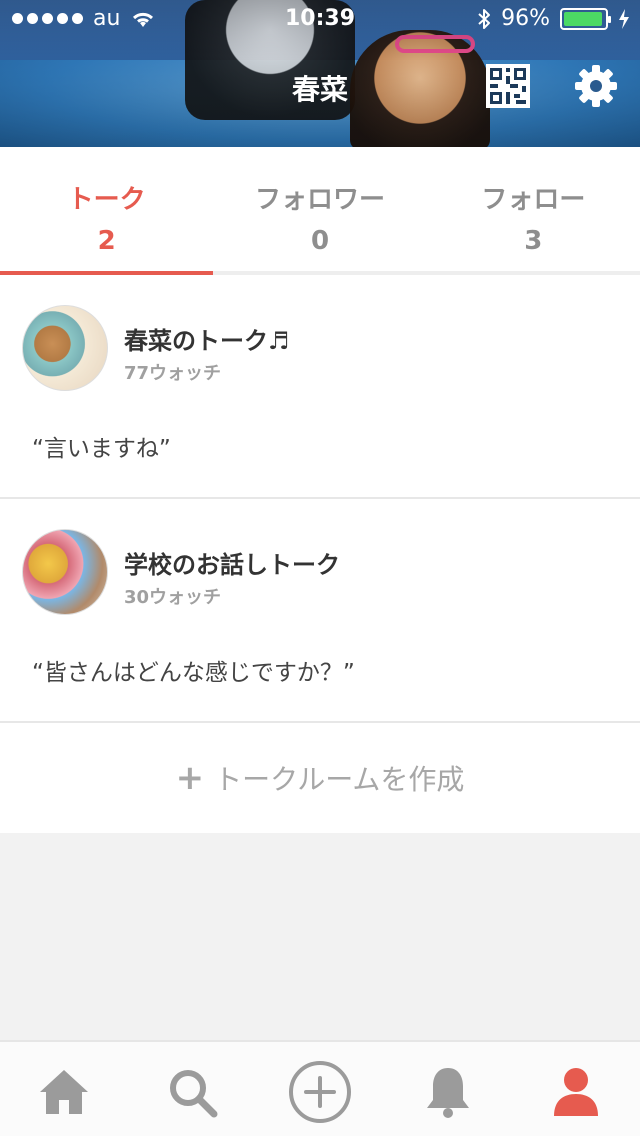 The height and width of the screenshot is (1136, 640). I want to click on tab-followers: フォロワー 0, so click(319, 209).